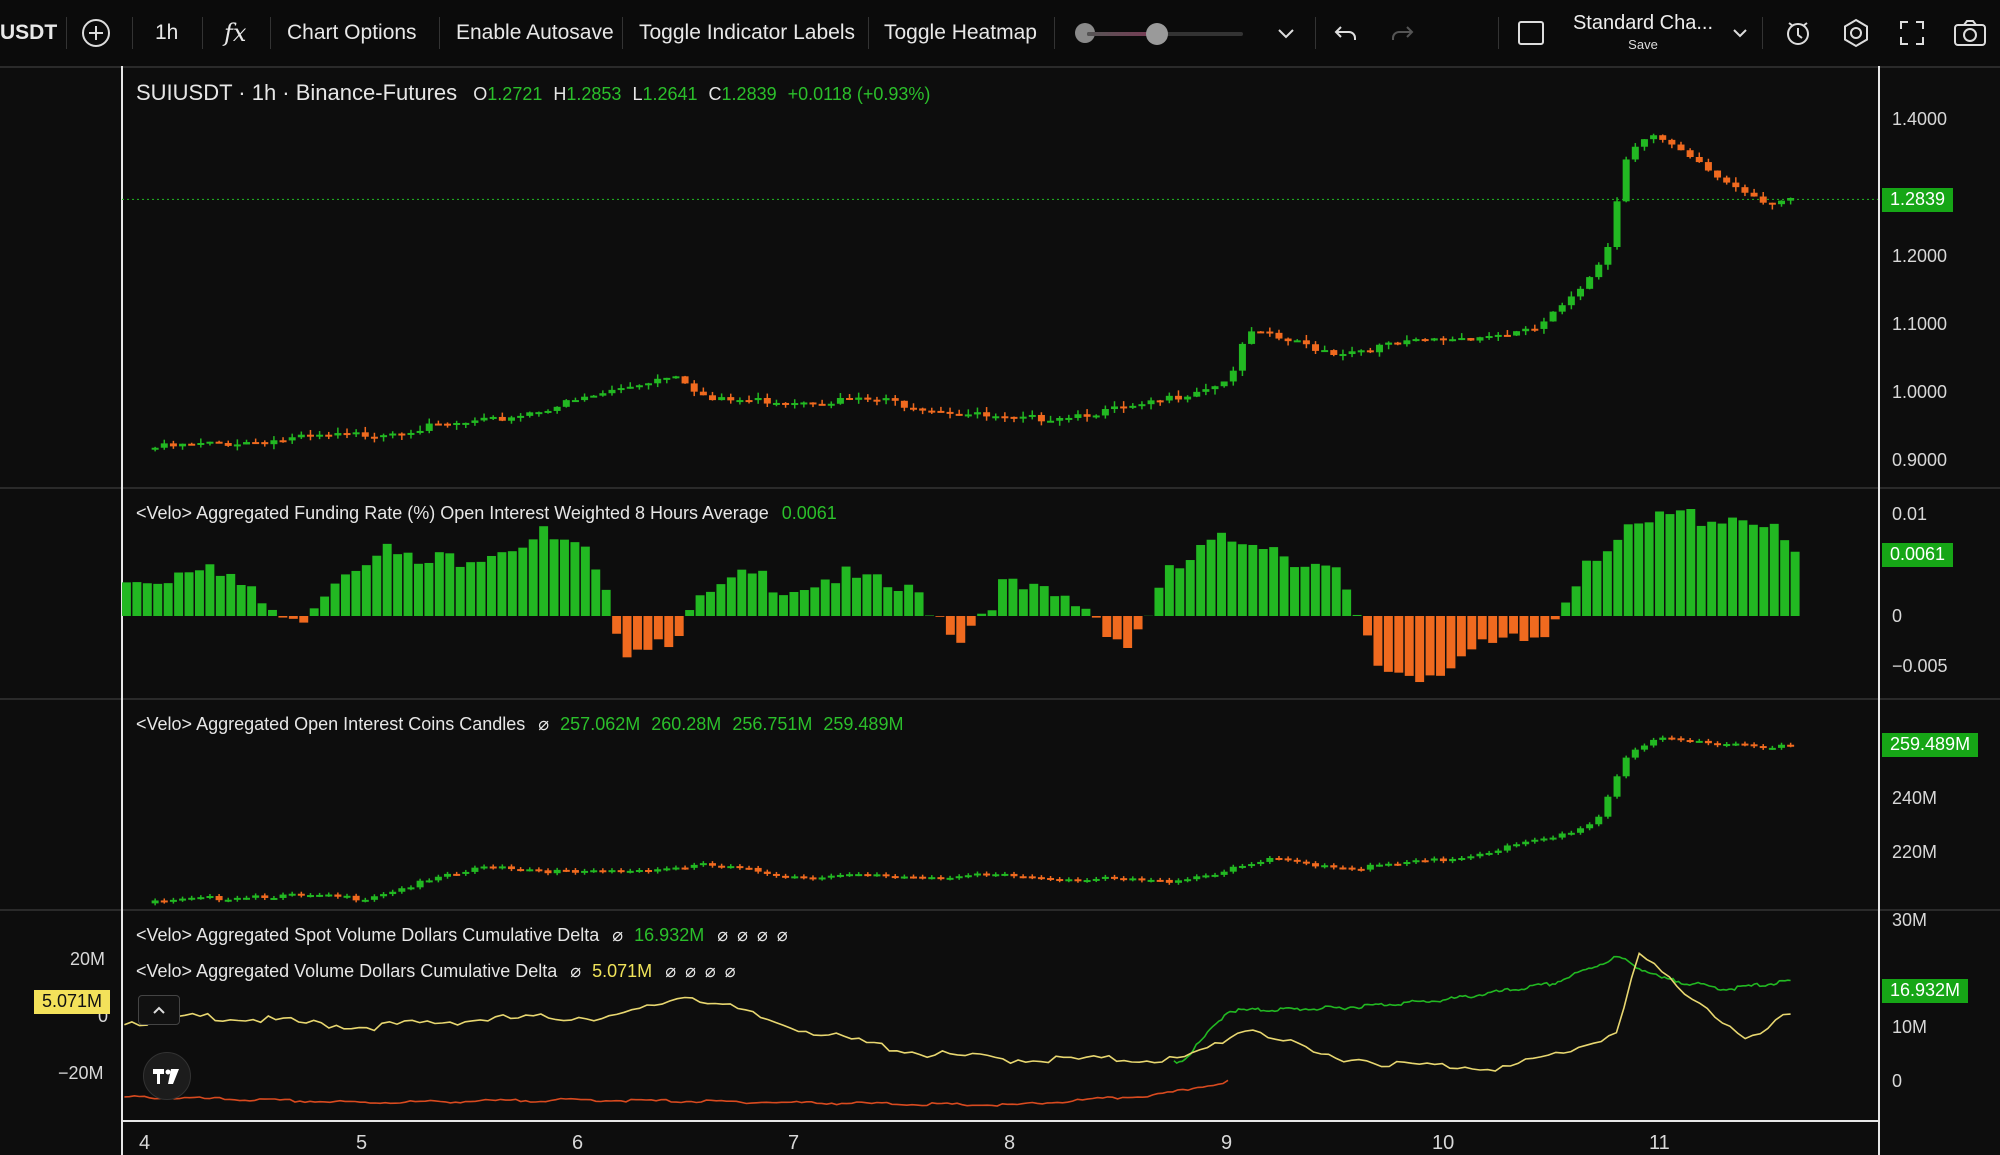 The width and height of the screenshot is (2000, 1155). I want to click on chevron-up-icon, so click(159, 1010).